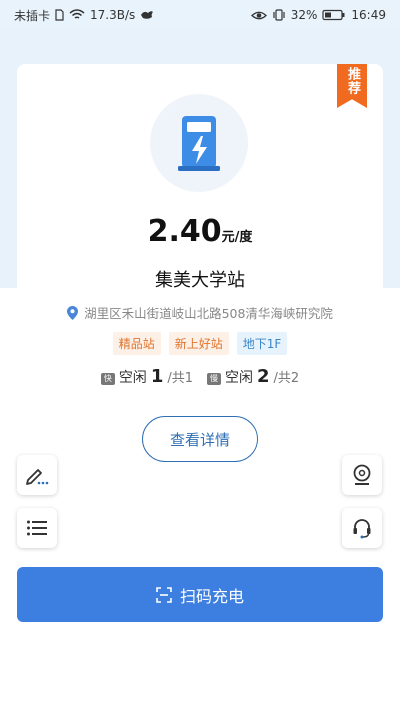  I want to click on network-speed: 17.3B/s, so click(113, 15).